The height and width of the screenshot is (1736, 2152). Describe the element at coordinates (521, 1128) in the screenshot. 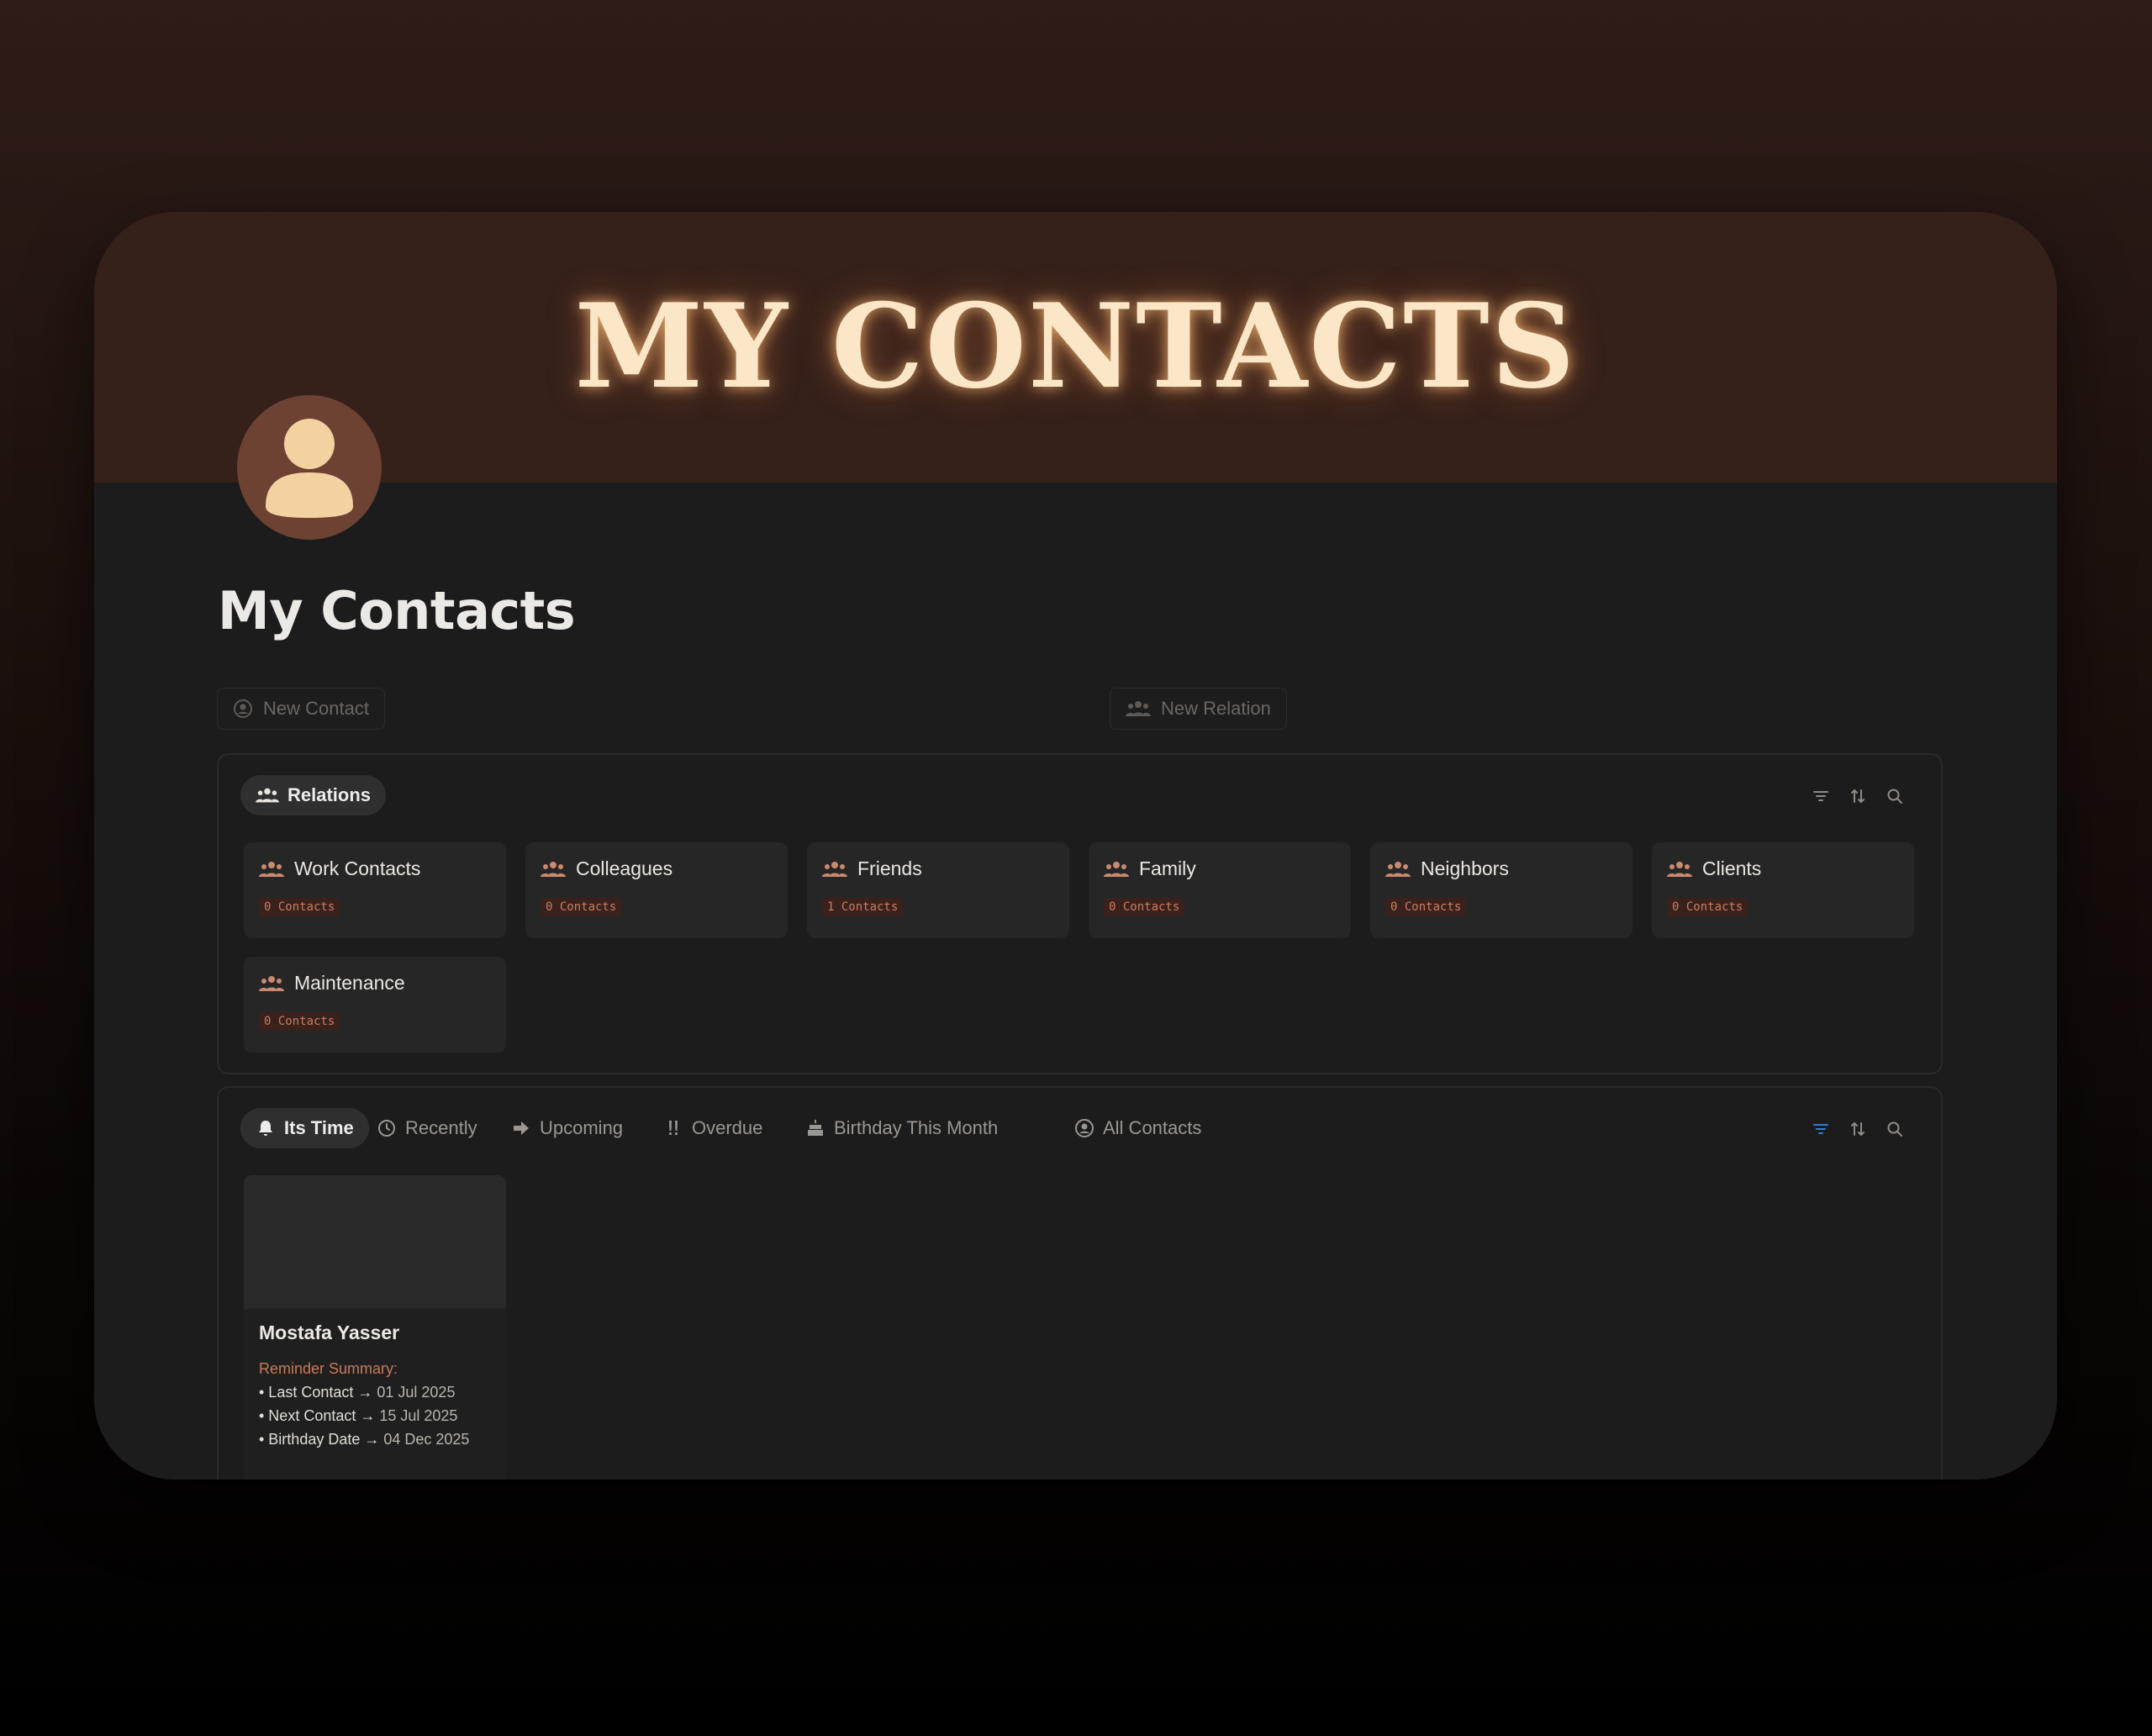

I see `arrow-right-icon` at that location.